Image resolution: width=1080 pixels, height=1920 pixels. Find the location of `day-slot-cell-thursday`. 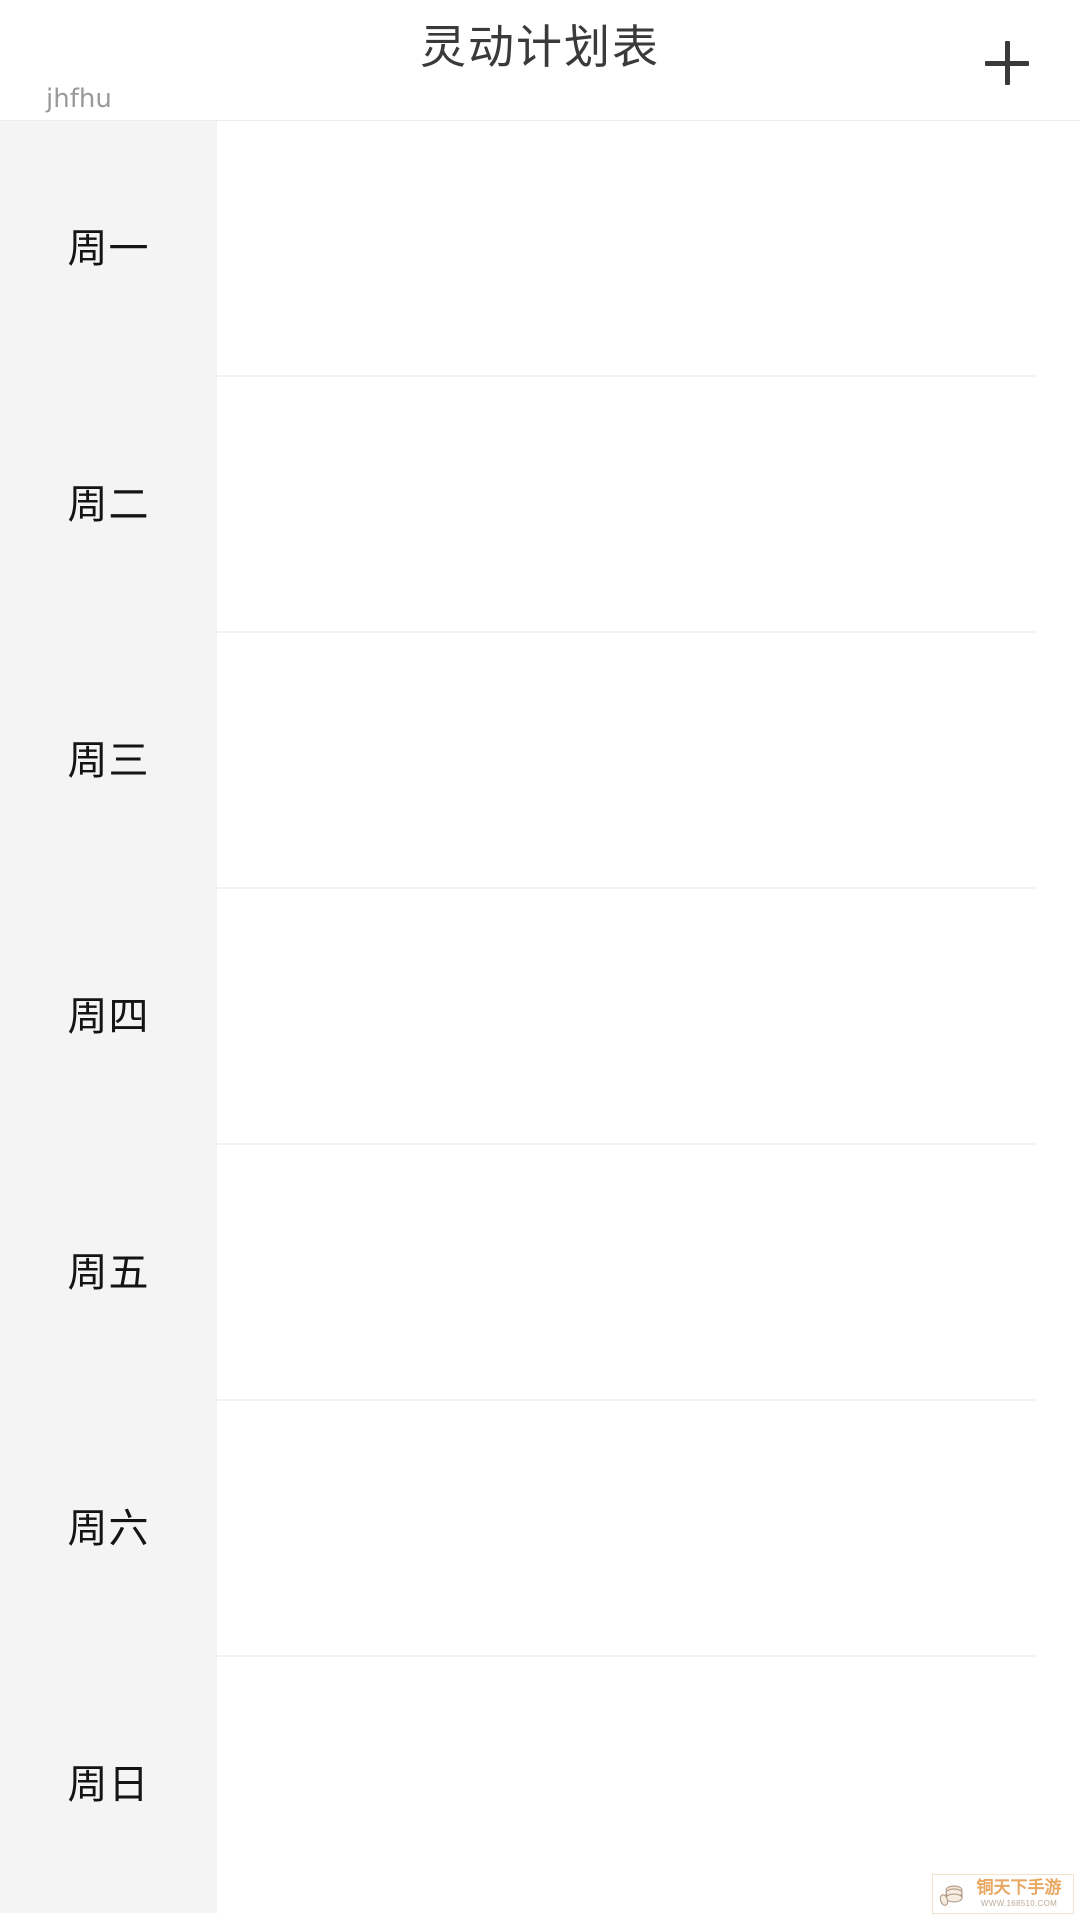

day-slot-cell-thursday is located at coordinates (648, 1017).